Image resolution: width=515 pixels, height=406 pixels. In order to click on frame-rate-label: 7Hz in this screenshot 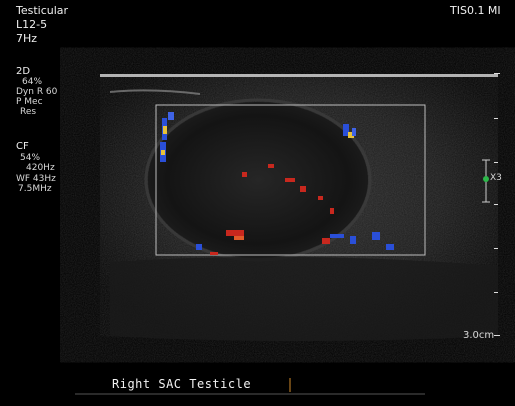, I will do `click(27, 38)`.